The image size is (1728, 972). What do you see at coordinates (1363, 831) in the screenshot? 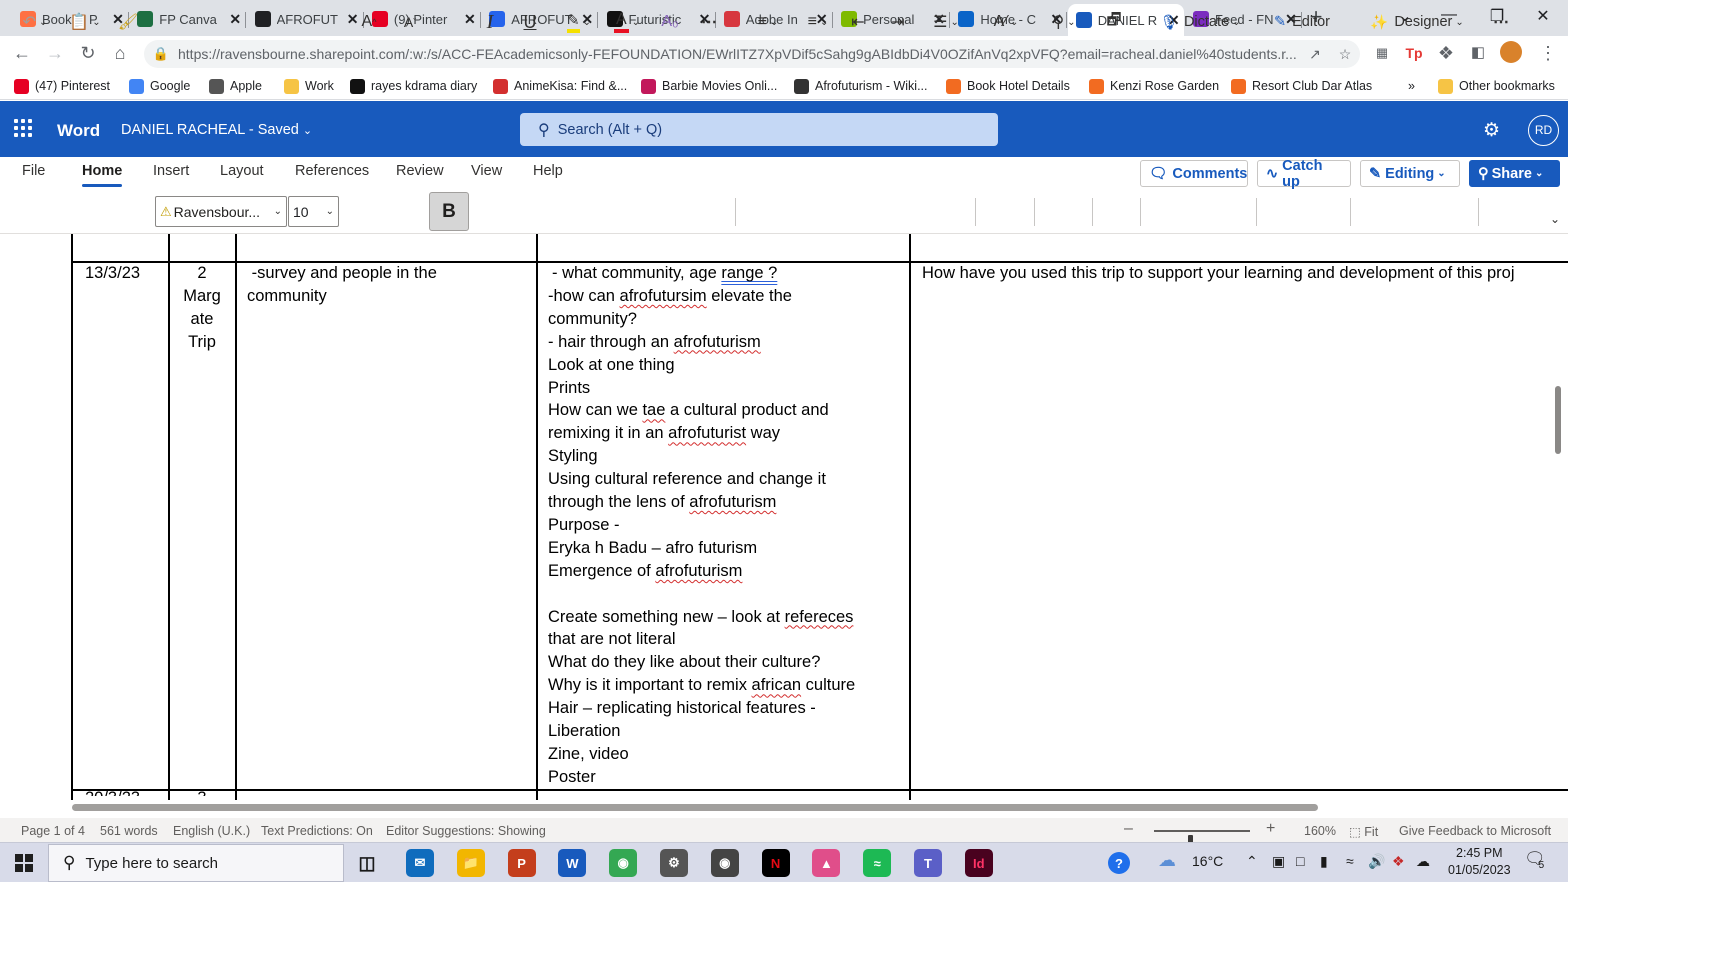
I see `fit-button: ⬚ Fit` at bounding box center [1363, 831].